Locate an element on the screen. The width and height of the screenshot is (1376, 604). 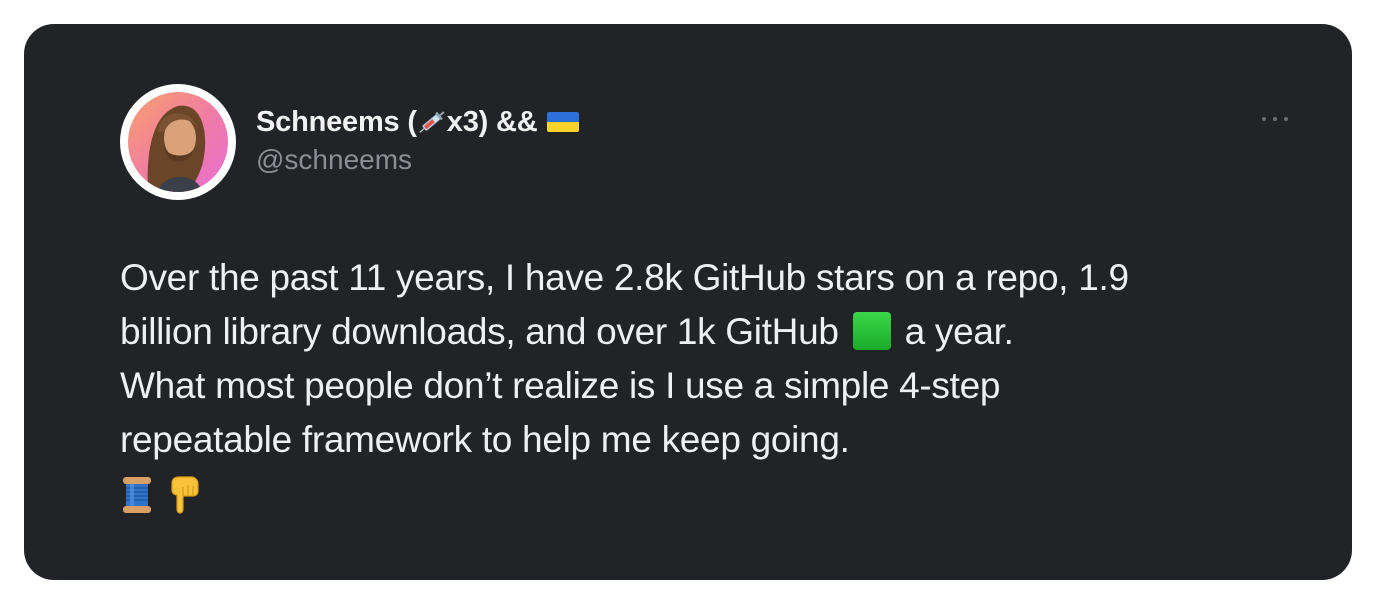
tweet-author: Schneems ( x3) && @schneems is located at coordinates (418, 141).